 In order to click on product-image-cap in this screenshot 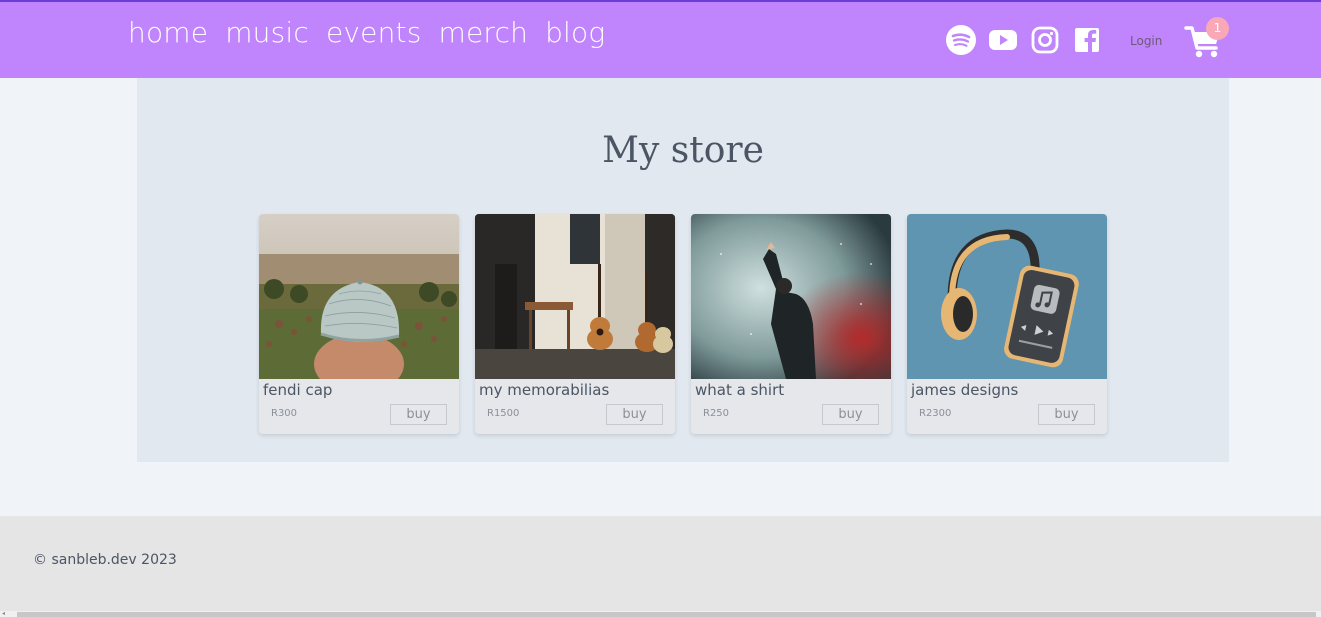, I will do `click(359, 296)`.